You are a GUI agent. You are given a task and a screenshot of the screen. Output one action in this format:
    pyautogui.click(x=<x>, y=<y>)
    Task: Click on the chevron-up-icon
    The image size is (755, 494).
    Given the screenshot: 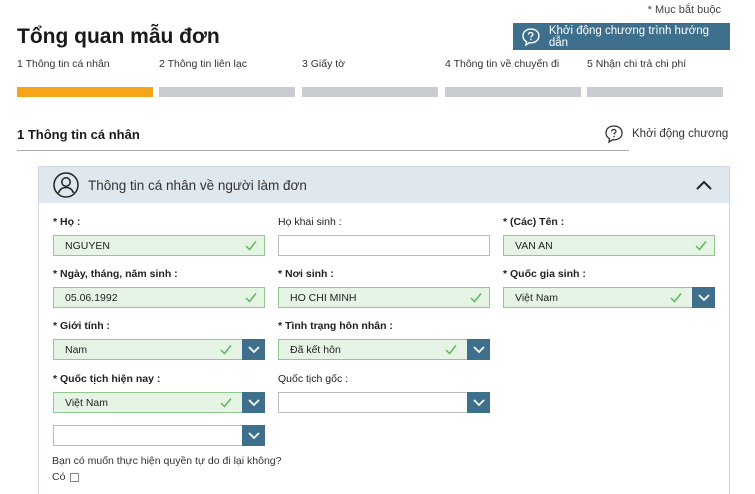 What is the action you would take?
    pyautogui.click(x=704, y=185)
    